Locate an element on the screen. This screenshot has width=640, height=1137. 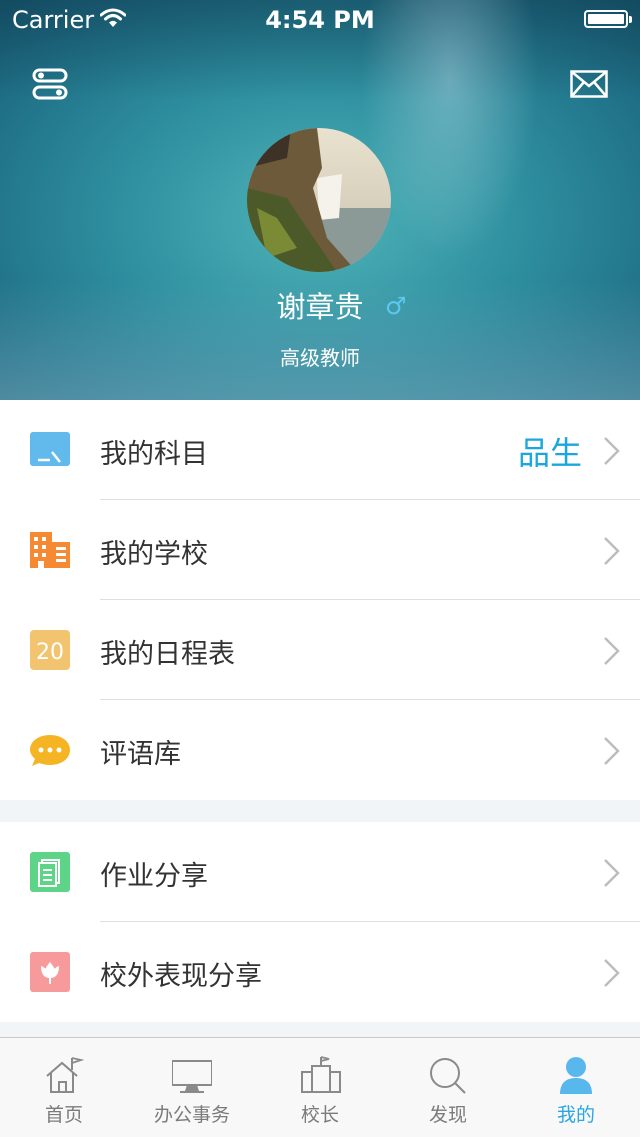
menu-item-my-school: 我的学校 is located at coordinates (320, 550).